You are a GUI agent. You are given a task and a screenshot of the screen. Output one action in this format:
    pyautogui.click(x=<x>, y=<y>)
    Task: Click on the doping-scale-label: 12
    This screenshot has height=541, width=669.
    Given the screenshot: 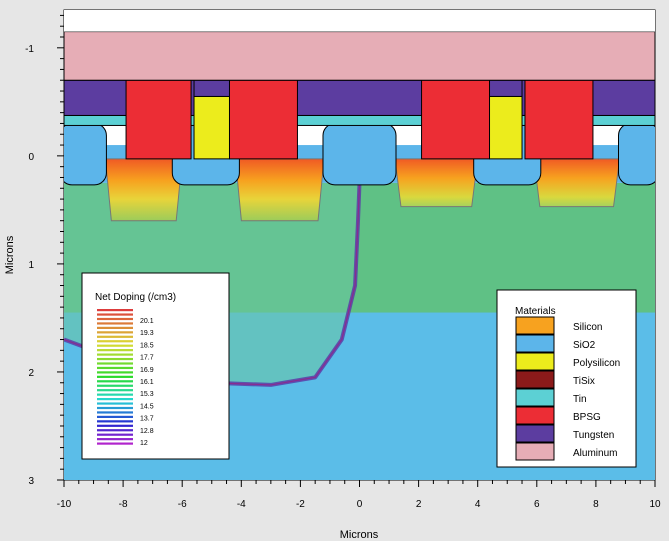 What is the action you would take?
    pyautogui.click(x=144, y=443)
    